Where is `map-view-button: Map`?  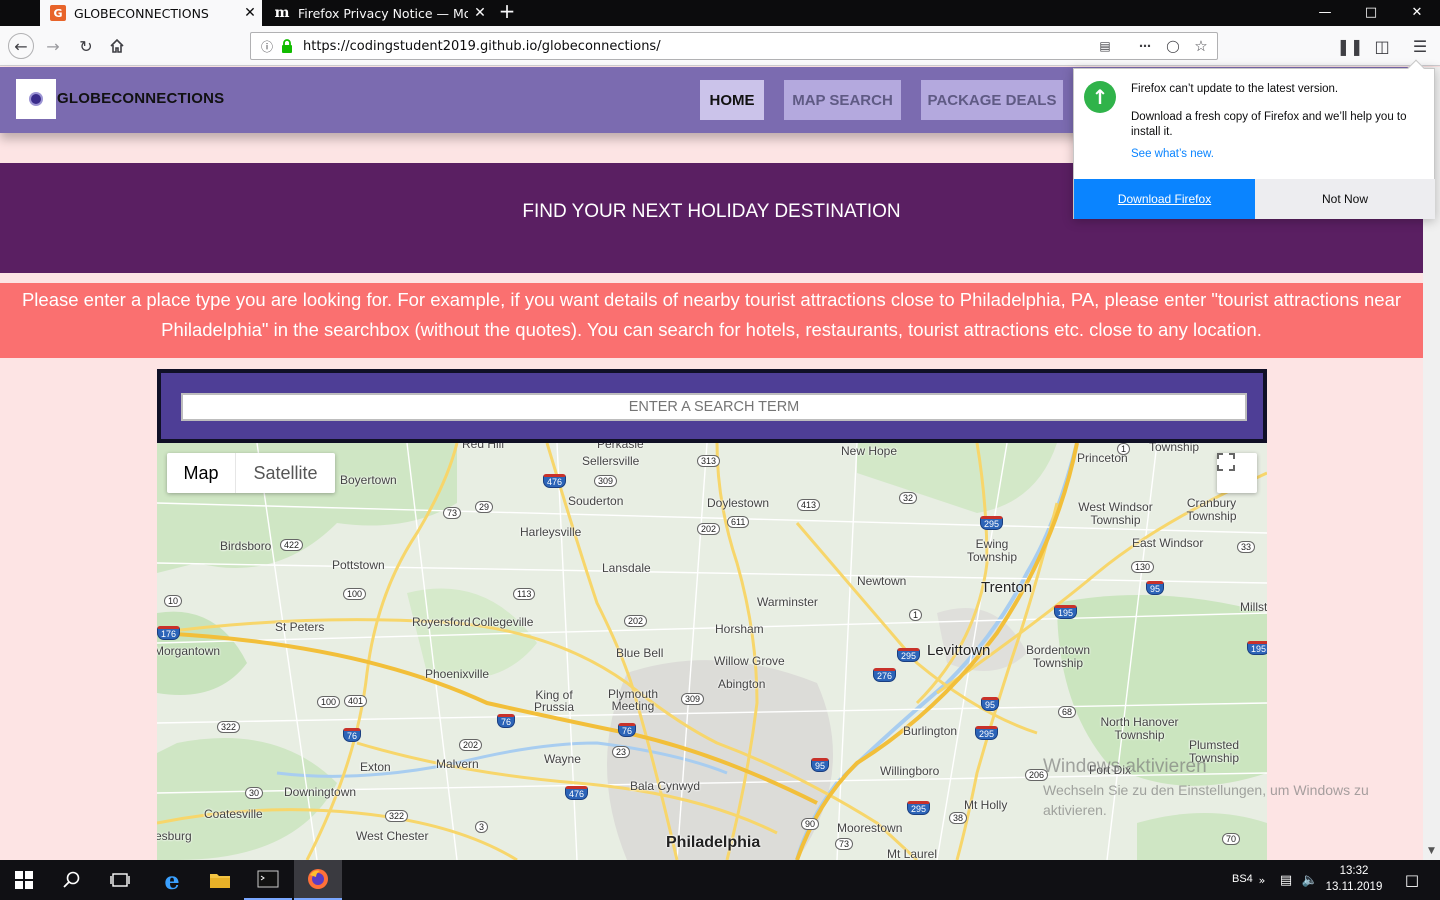
map-view-button: Map is located at coordinates (201, 473).